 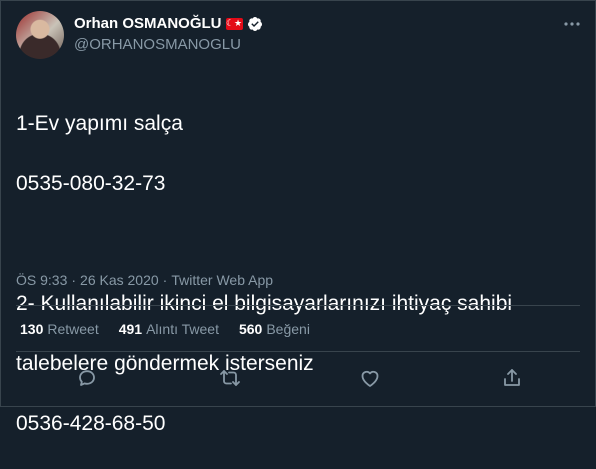 I want to click on tweet-text-line: 1-Ev yapımı salça, so click(x=99, y=123).